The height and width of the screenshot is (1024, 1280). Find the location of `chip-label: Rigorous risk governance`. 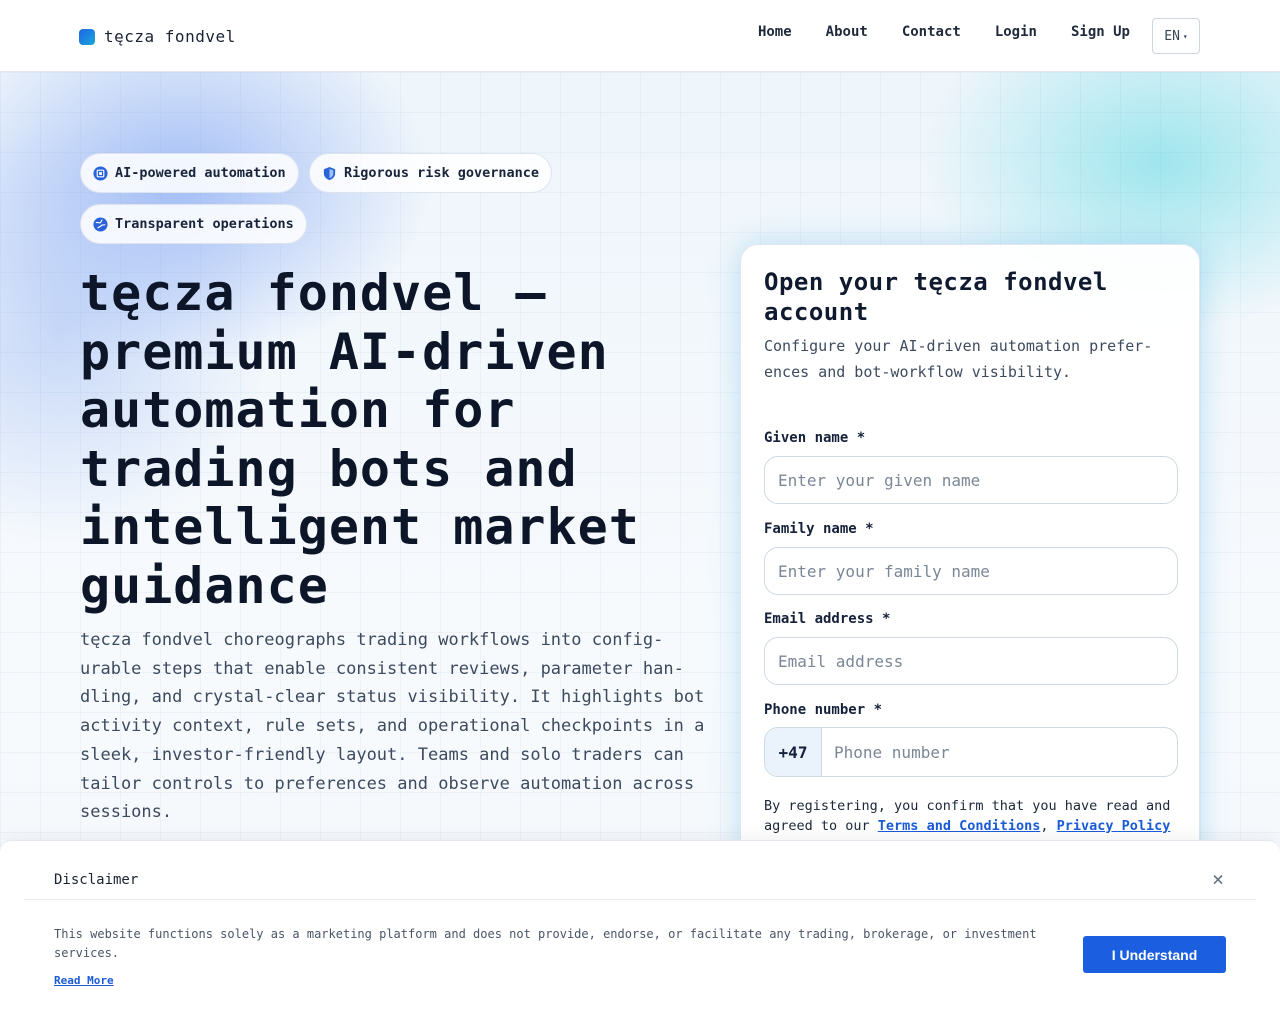

chip-label: Rigorous risk governance is located at coordinates (442, 173).